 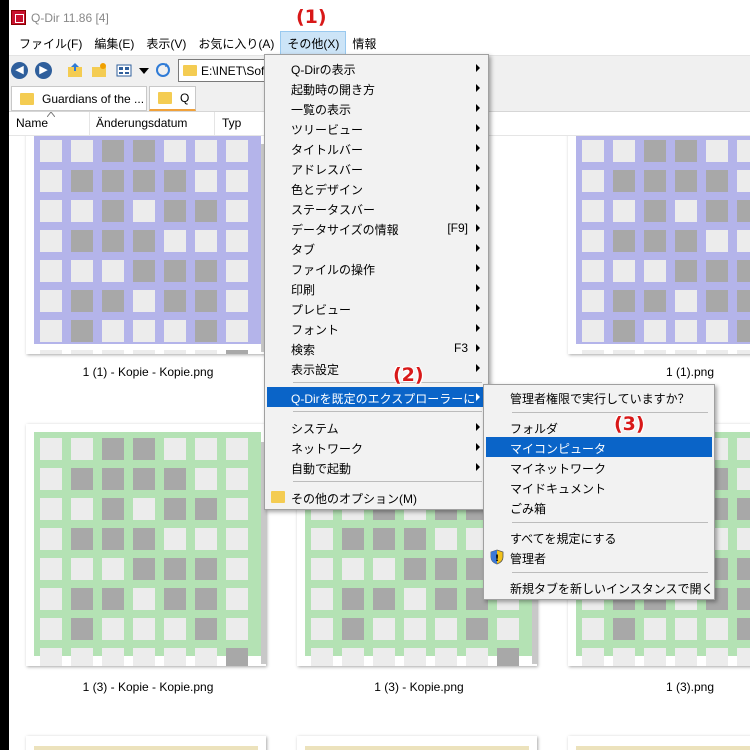 I want to click on menu-favorites: お気に入り(A), so click(x=236, y=43).